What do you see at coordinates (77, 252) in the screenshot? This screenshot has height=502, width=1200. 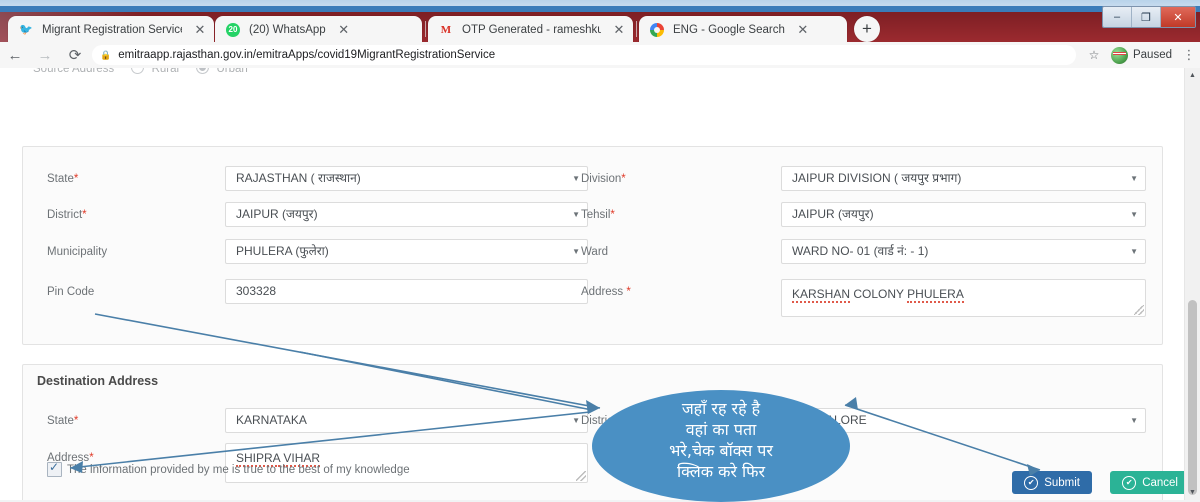 I see `municipality-label: Municipality` at bounding box center [77, 252].